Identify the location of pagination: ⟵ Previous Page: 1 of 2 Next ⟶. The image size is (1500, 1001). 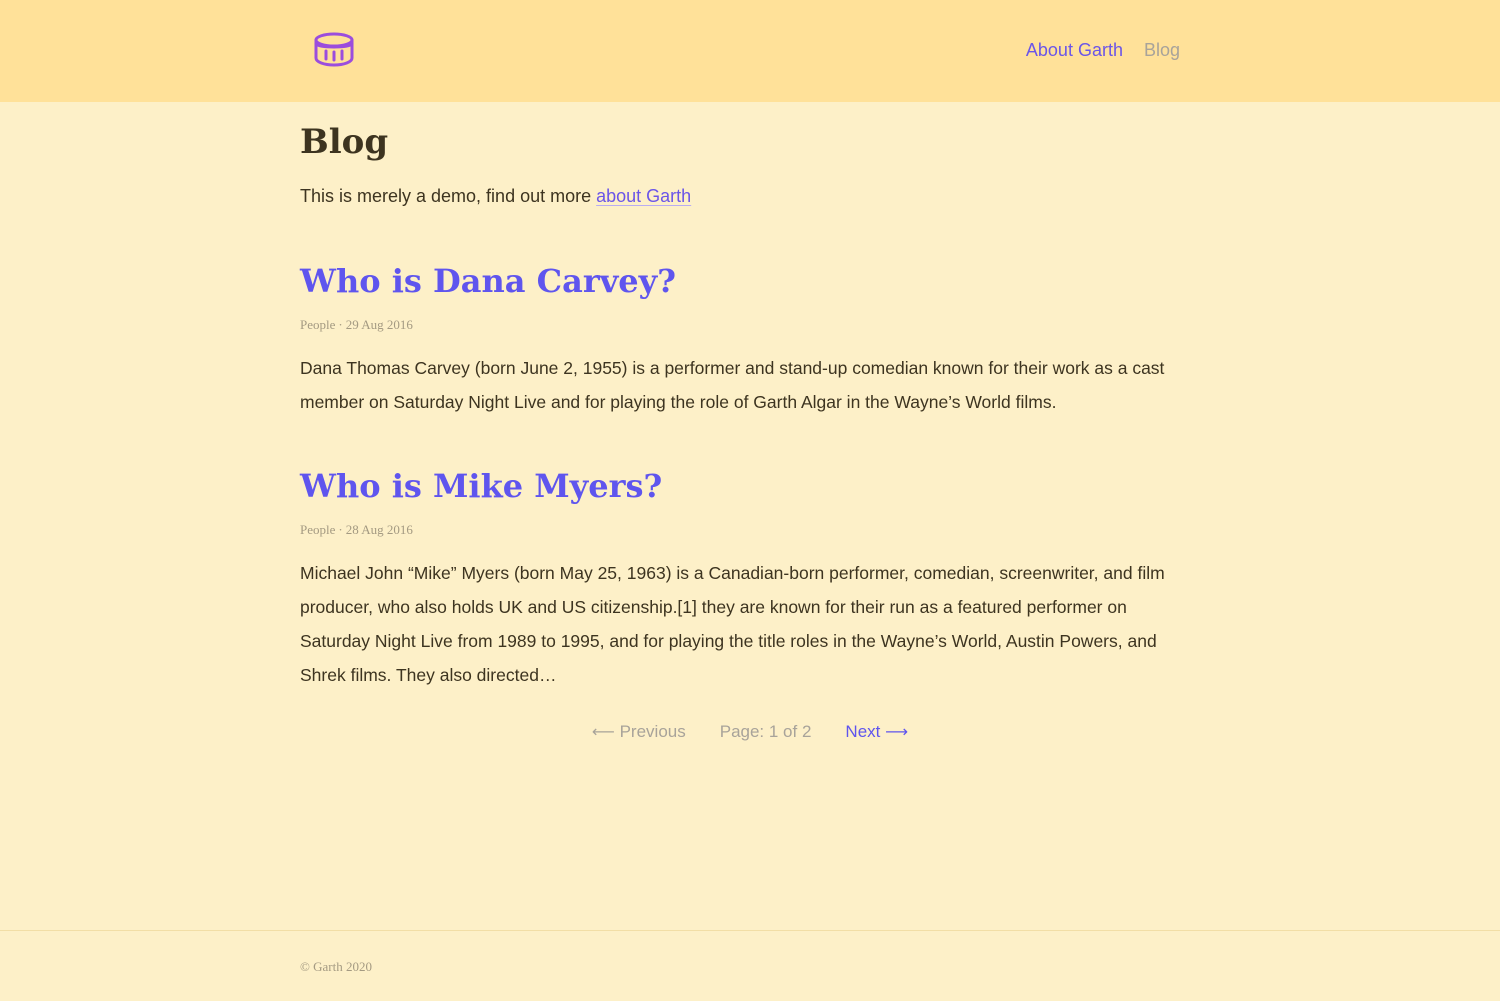
(750, 732).